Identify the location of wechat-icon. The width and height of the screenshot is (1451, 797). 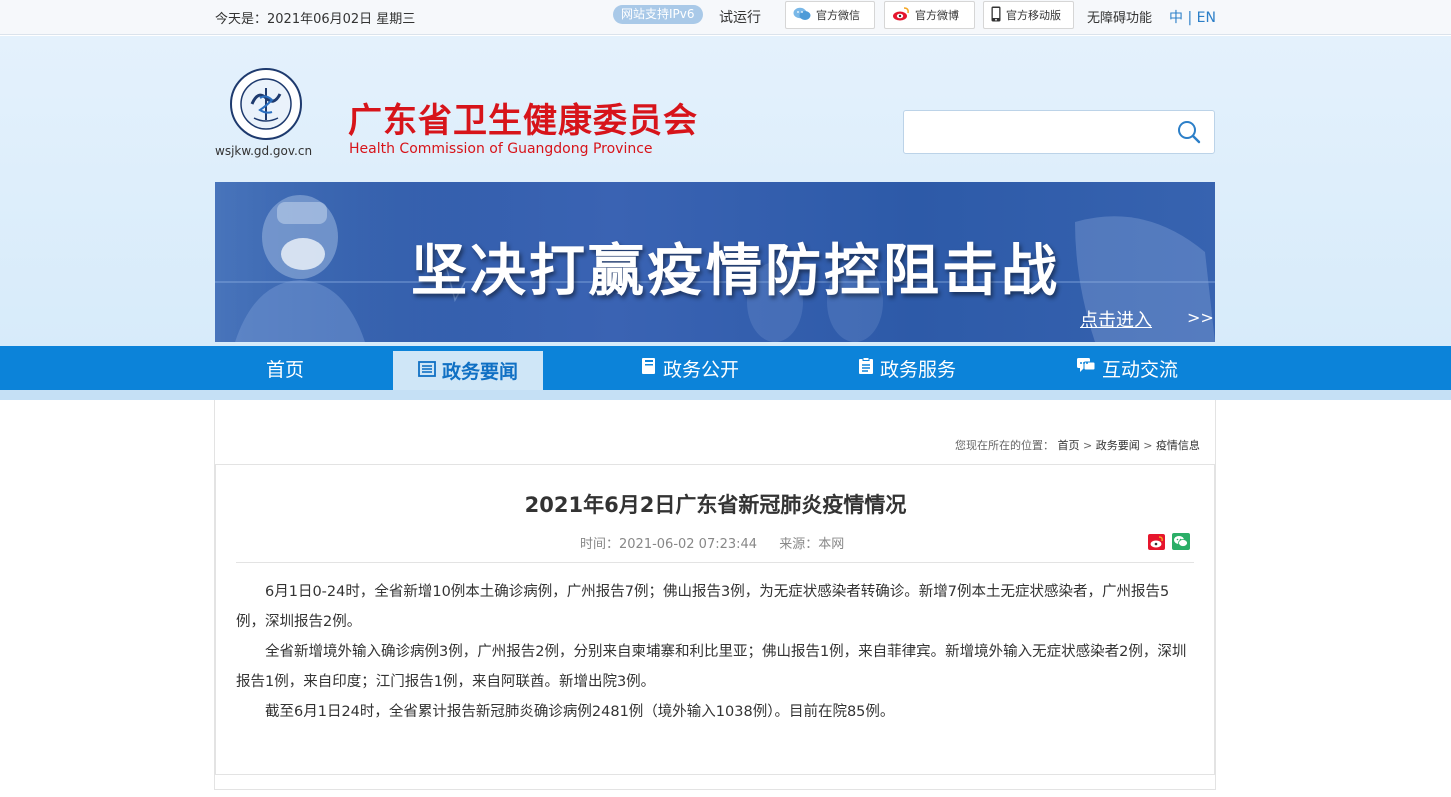
(802, 15).